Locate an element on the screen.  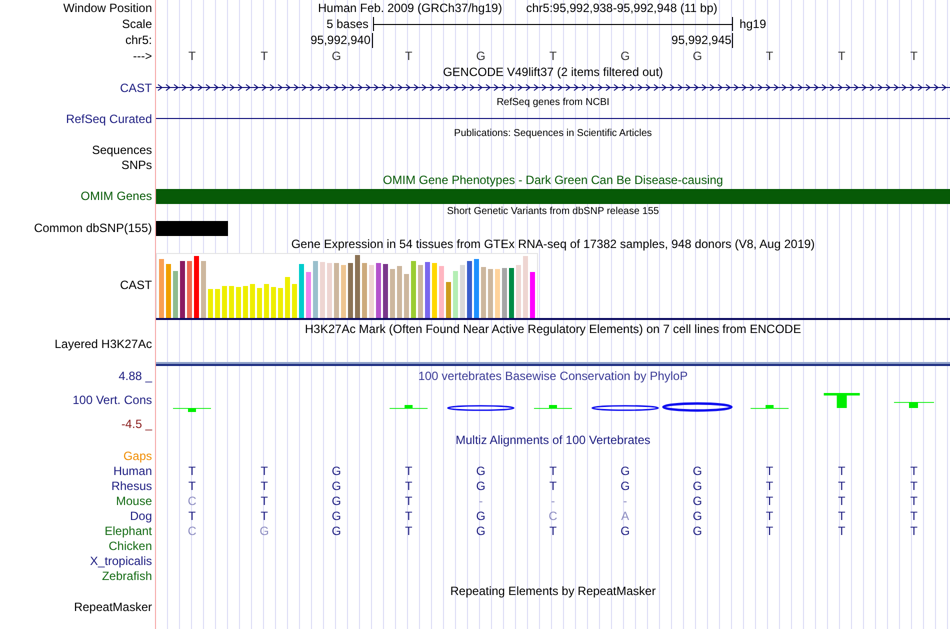
axis-min-label: -4.5 _ is located at coordinates (136, 424).